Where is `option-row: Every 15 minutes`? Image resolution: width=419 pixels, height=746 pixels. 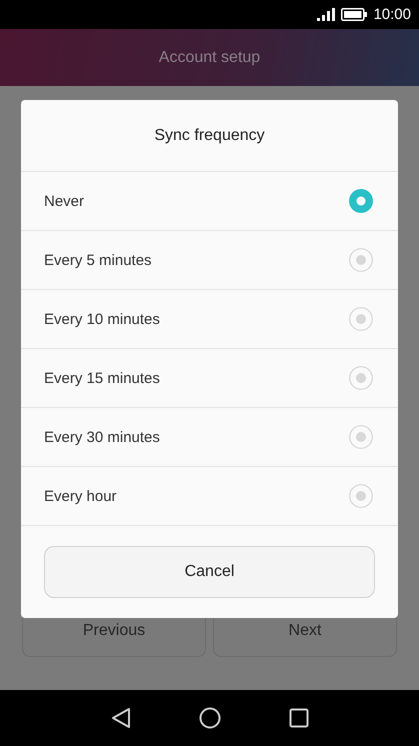 option-row: Every 15 minutes is located at coordinates (209, 378).